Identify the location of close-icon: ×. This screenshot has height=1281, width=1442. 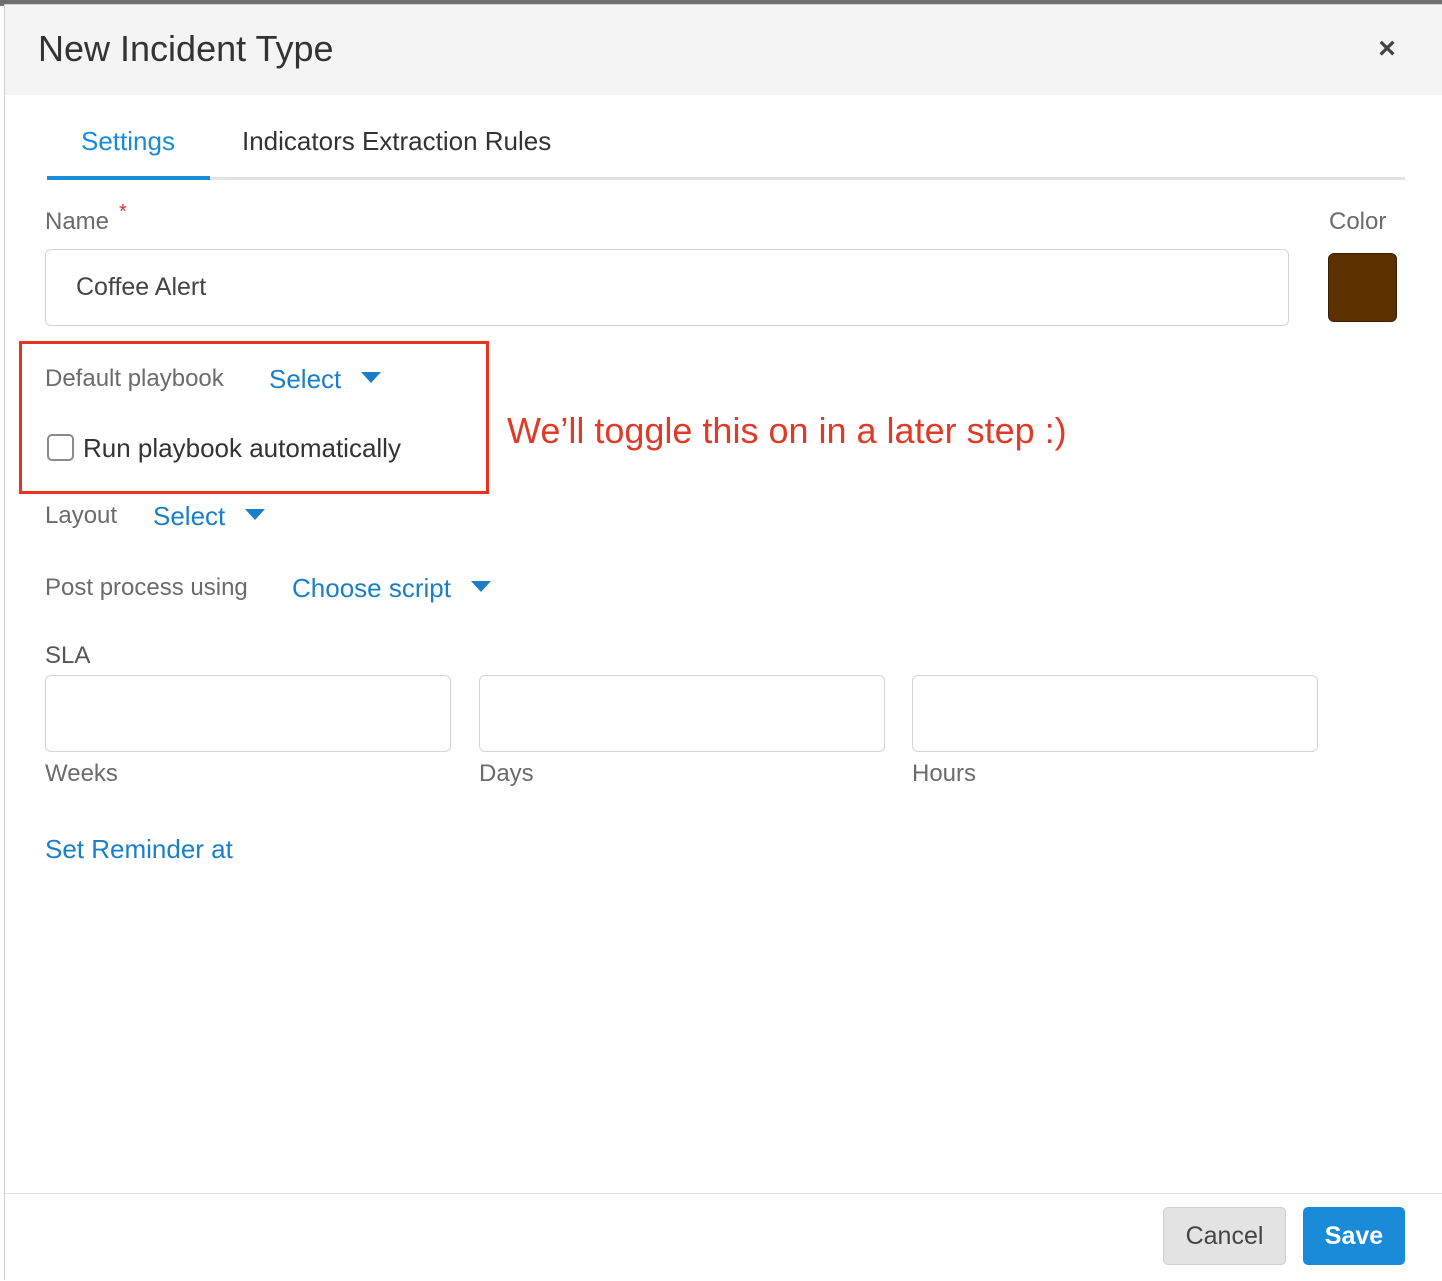
(1387, 49).